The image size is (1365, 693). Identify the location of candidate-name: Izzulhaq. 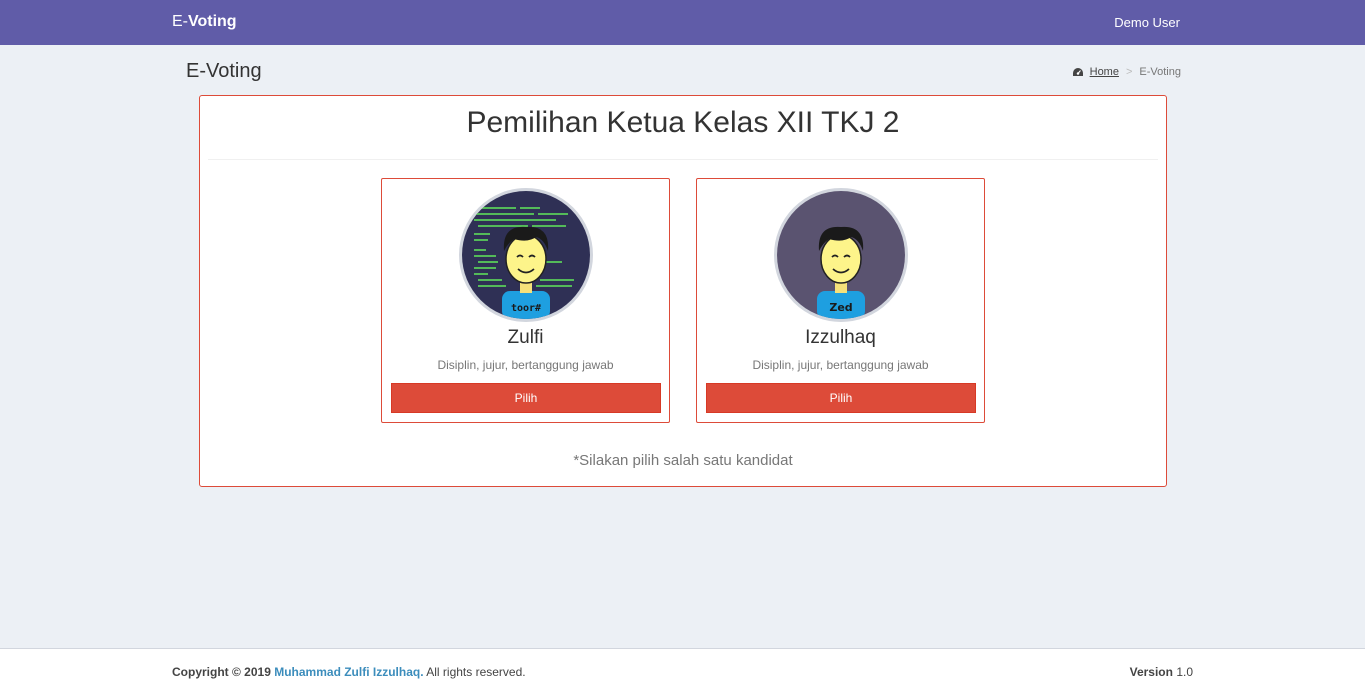
(840, 337).